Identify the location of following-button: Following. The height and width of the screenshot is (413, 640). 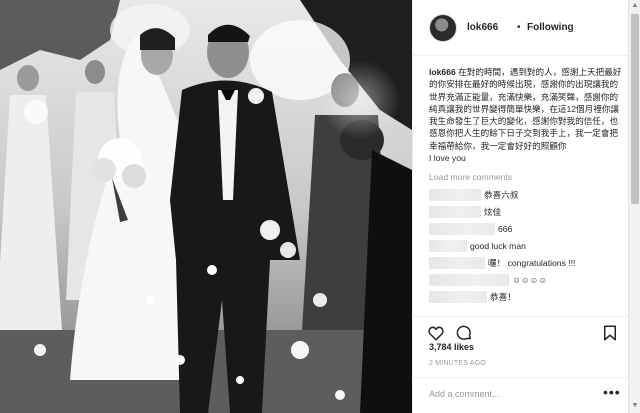
(550, 27).